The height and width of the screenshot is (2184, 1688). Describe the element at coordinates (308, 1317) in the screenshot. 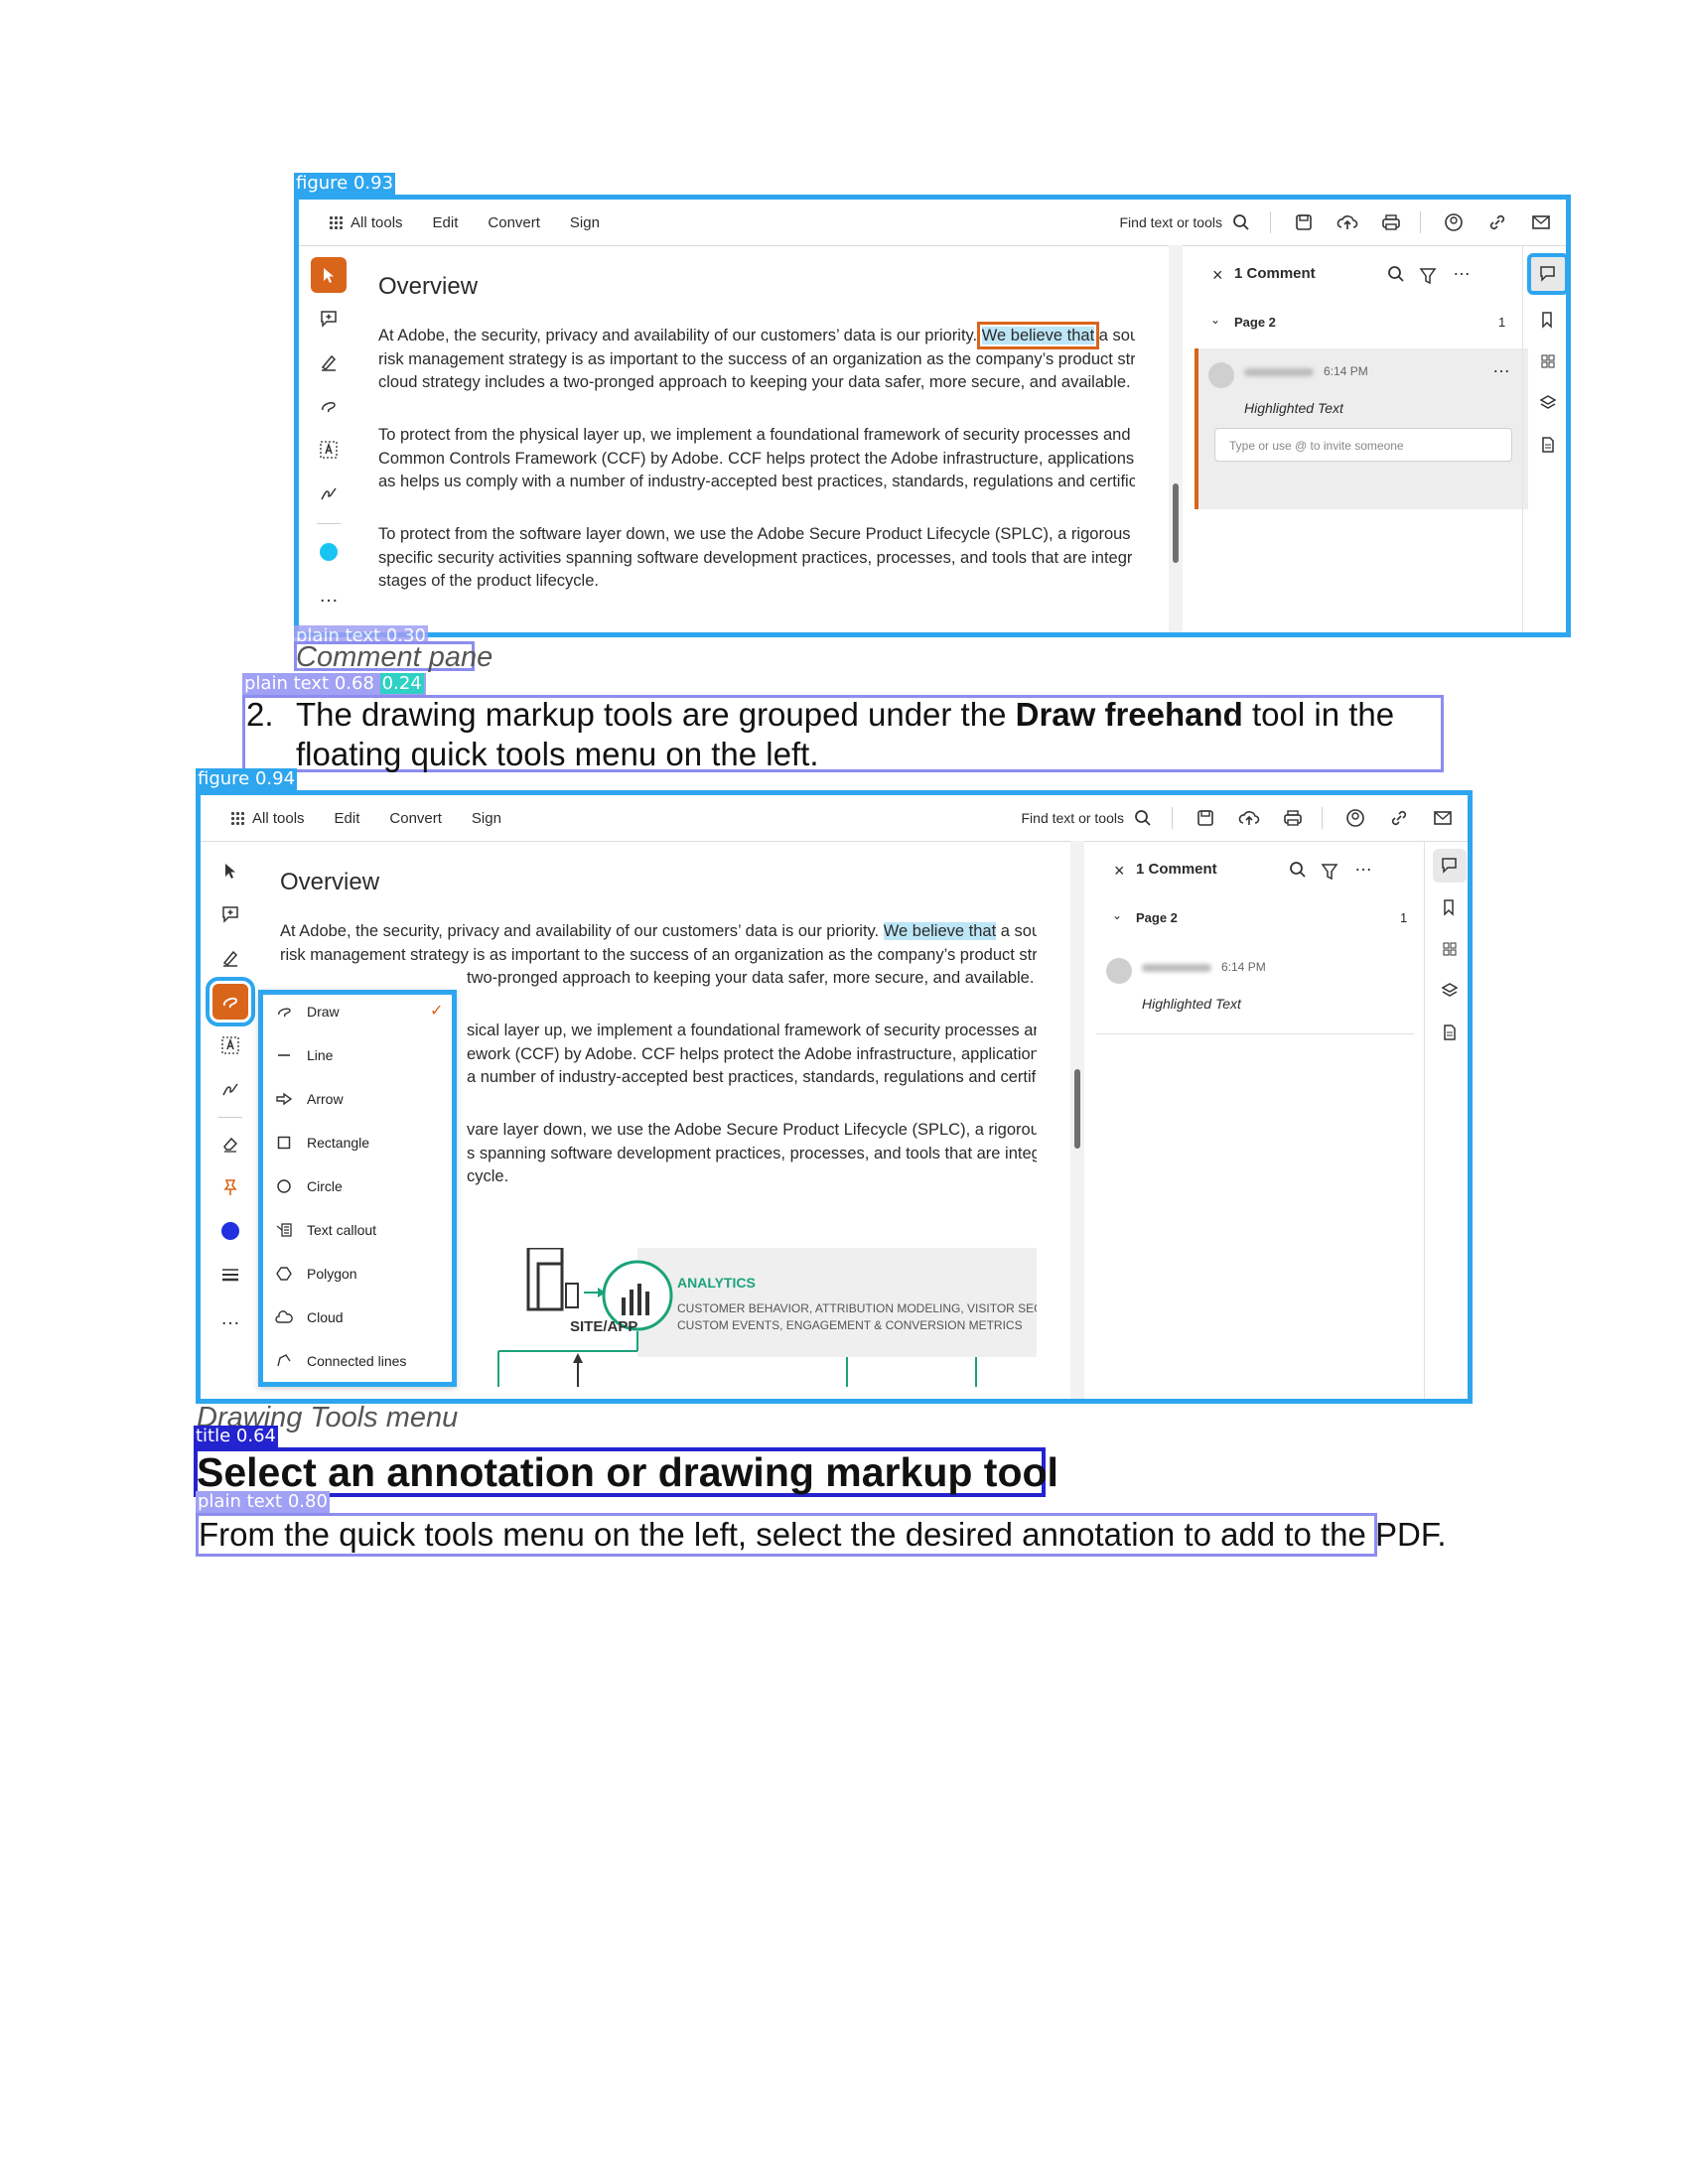

I see `menu-item-cloud: Cloud` at that location.